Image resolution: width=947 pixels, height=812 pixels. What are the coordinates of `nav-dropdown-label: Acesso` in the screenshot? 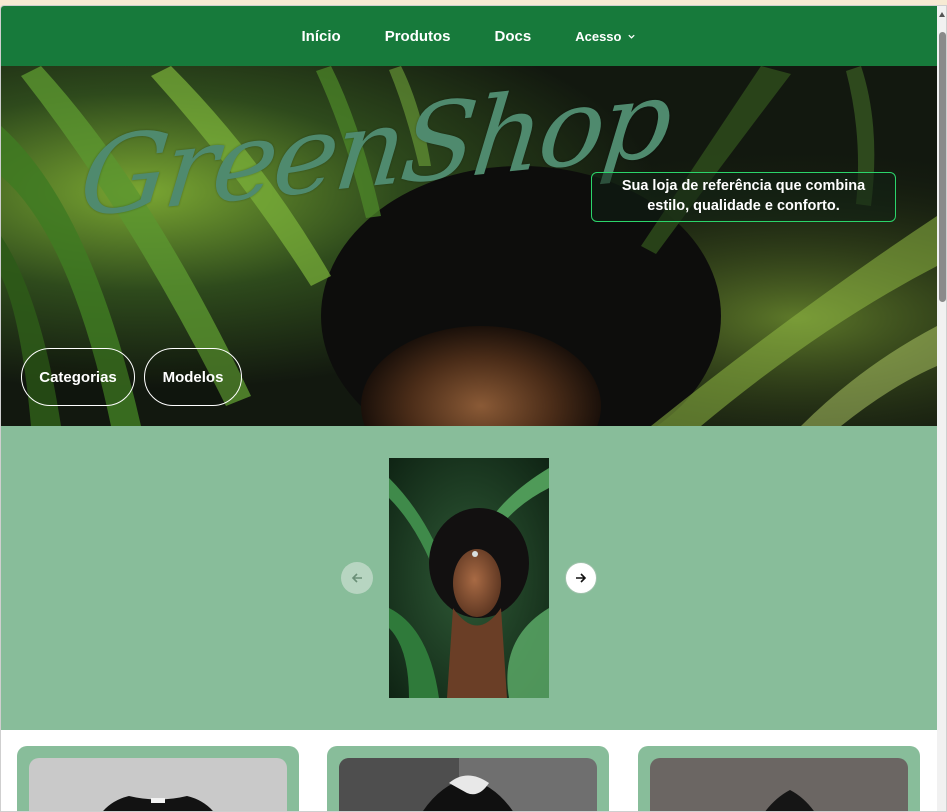 It's located at (598, 36).